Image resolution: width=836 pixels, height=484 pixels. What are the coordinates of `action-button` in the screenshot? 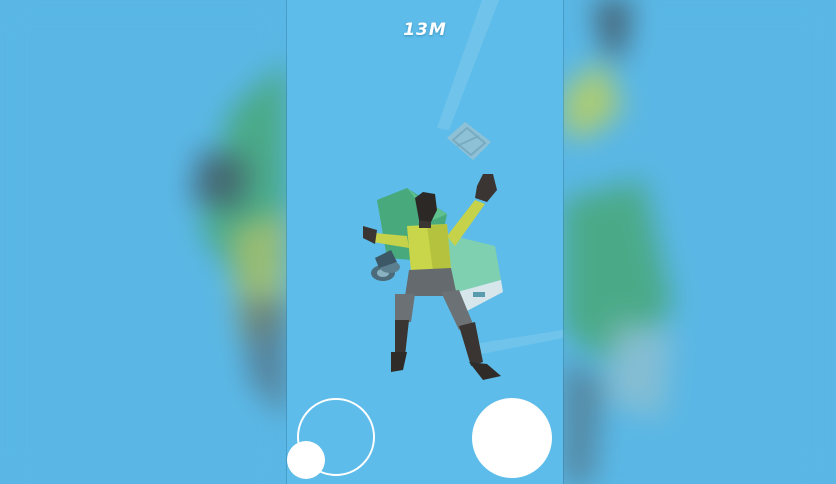 It's located at (512, 438).